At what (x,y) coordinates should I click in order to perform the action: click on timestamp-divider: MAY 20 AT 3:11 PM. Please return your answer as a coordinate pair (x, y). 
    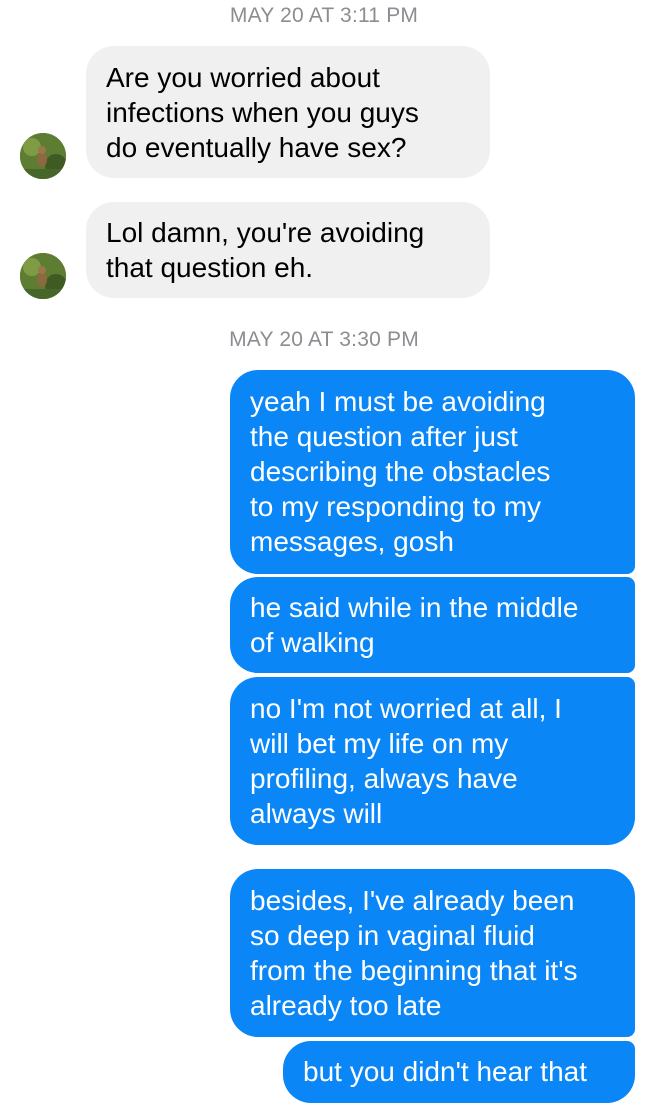
    Looking at the image, I should click on (324, 15).